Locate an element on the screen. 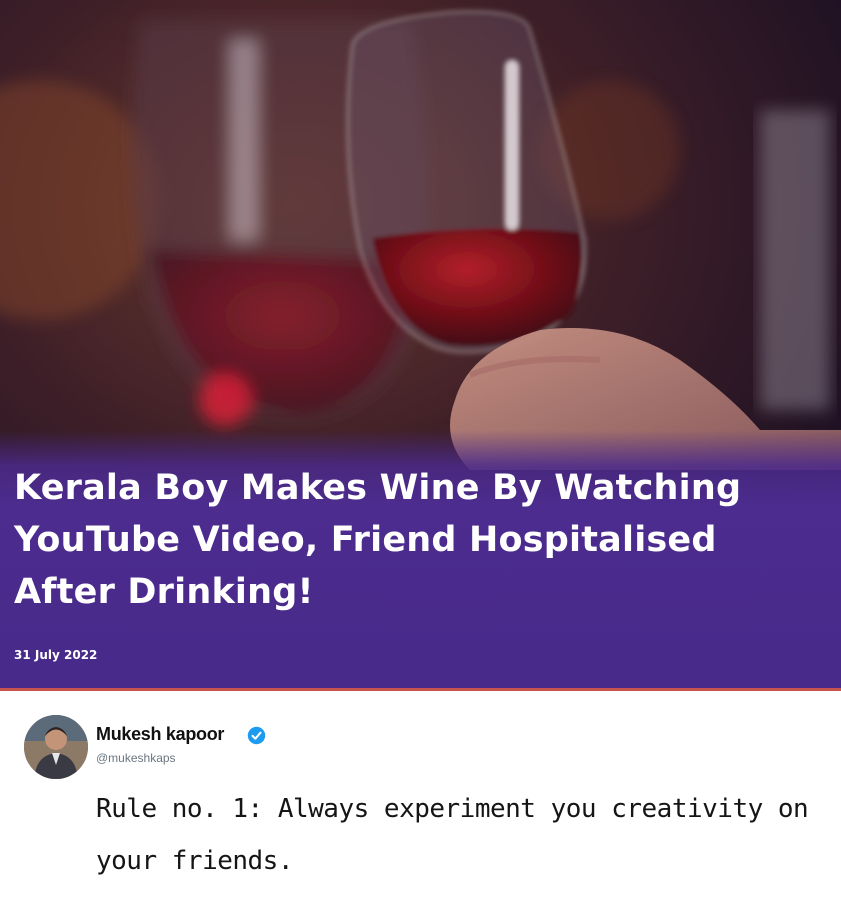 Image resolution: width=841 pixels, height=924 pixels. author-handle: @mukeshkaps is located at coordinates (136, 758).